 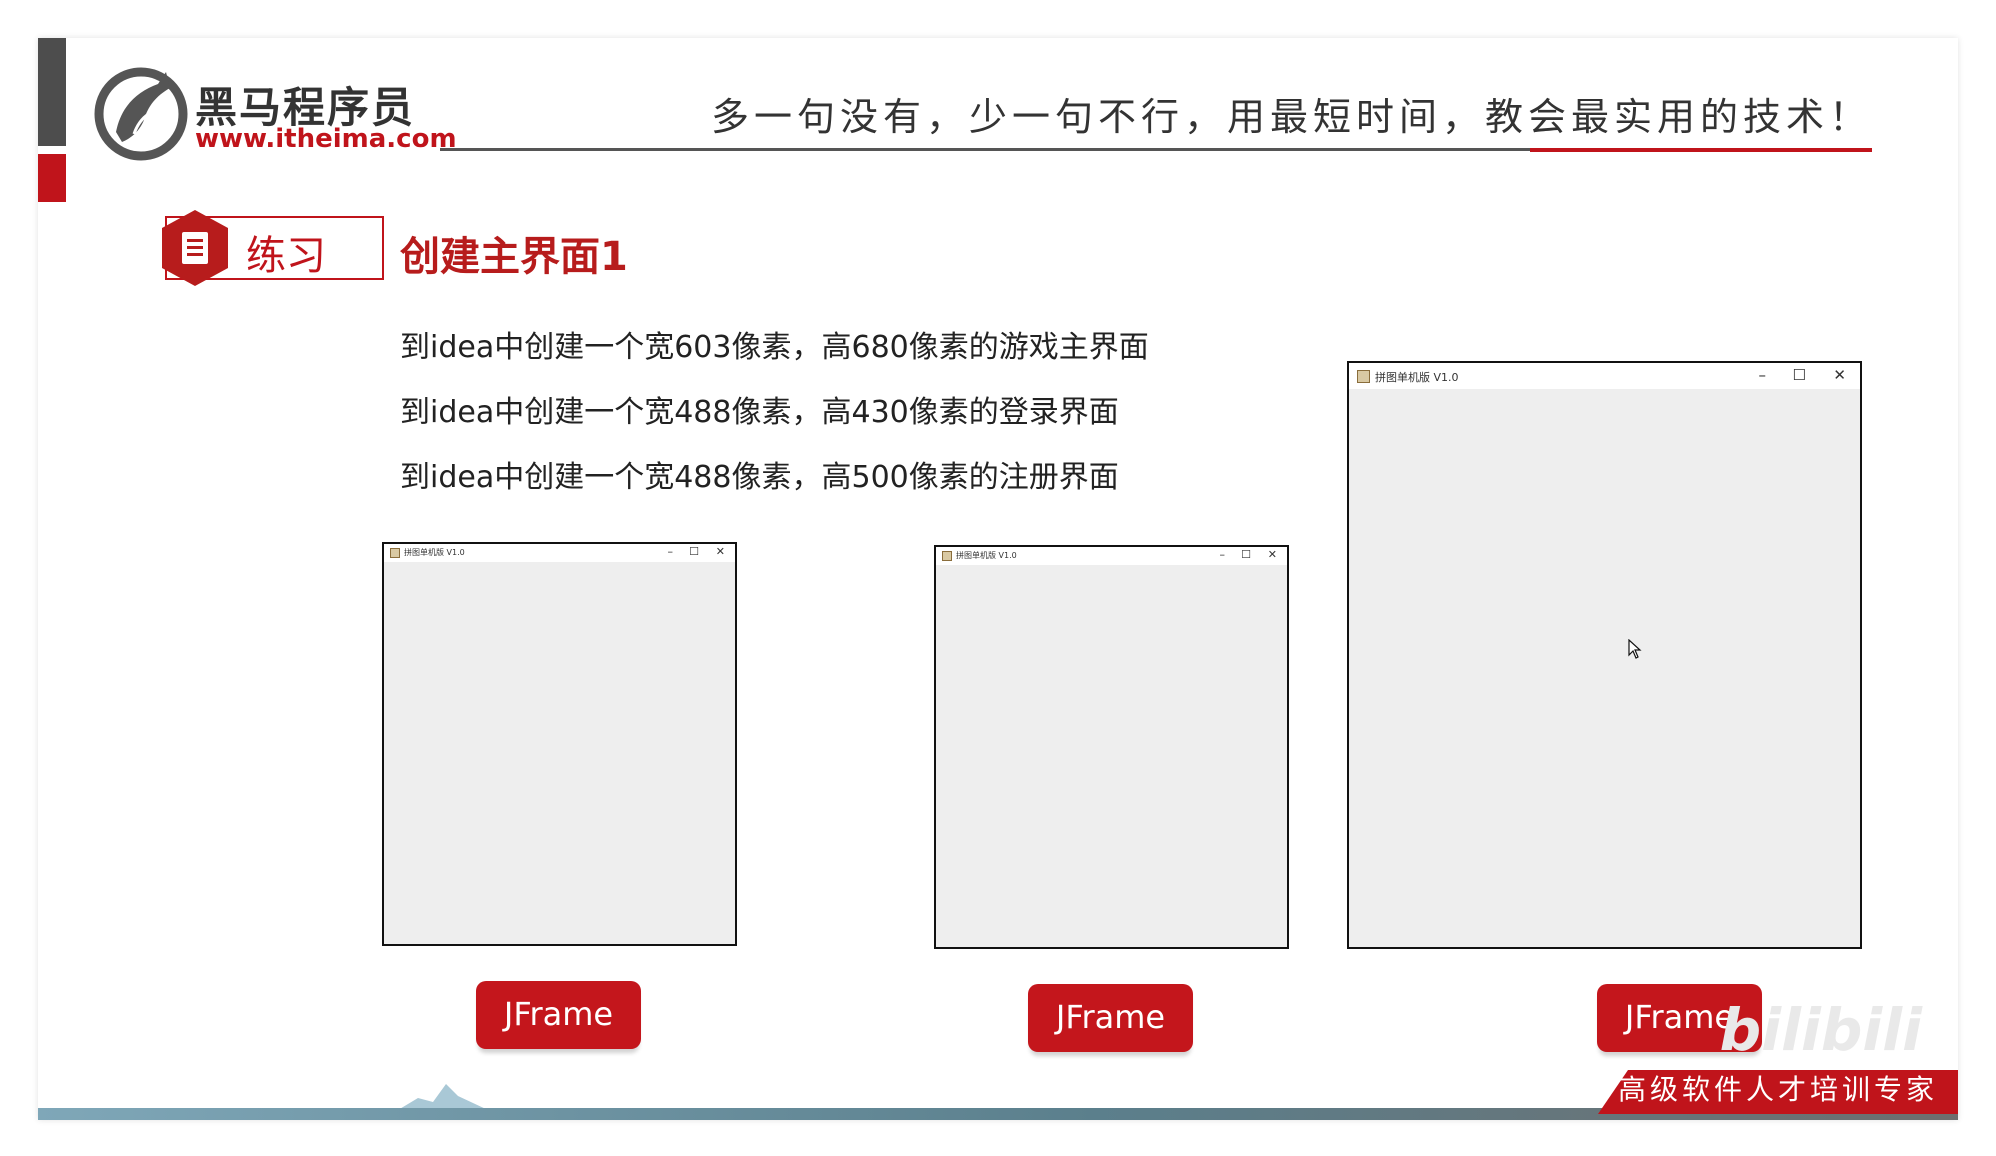 I want to click on header-rule-accent, so click(x=1701, y=150).